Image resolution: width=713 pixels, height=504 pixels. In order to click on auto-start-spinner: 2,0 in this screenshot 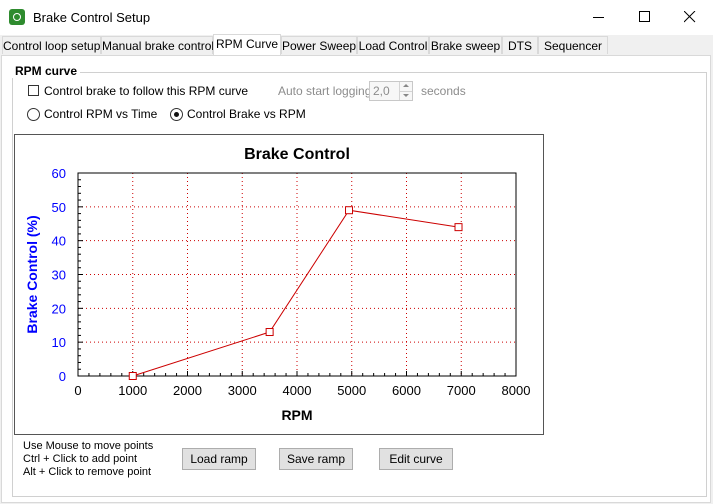, I will do `click(391, 91)`.